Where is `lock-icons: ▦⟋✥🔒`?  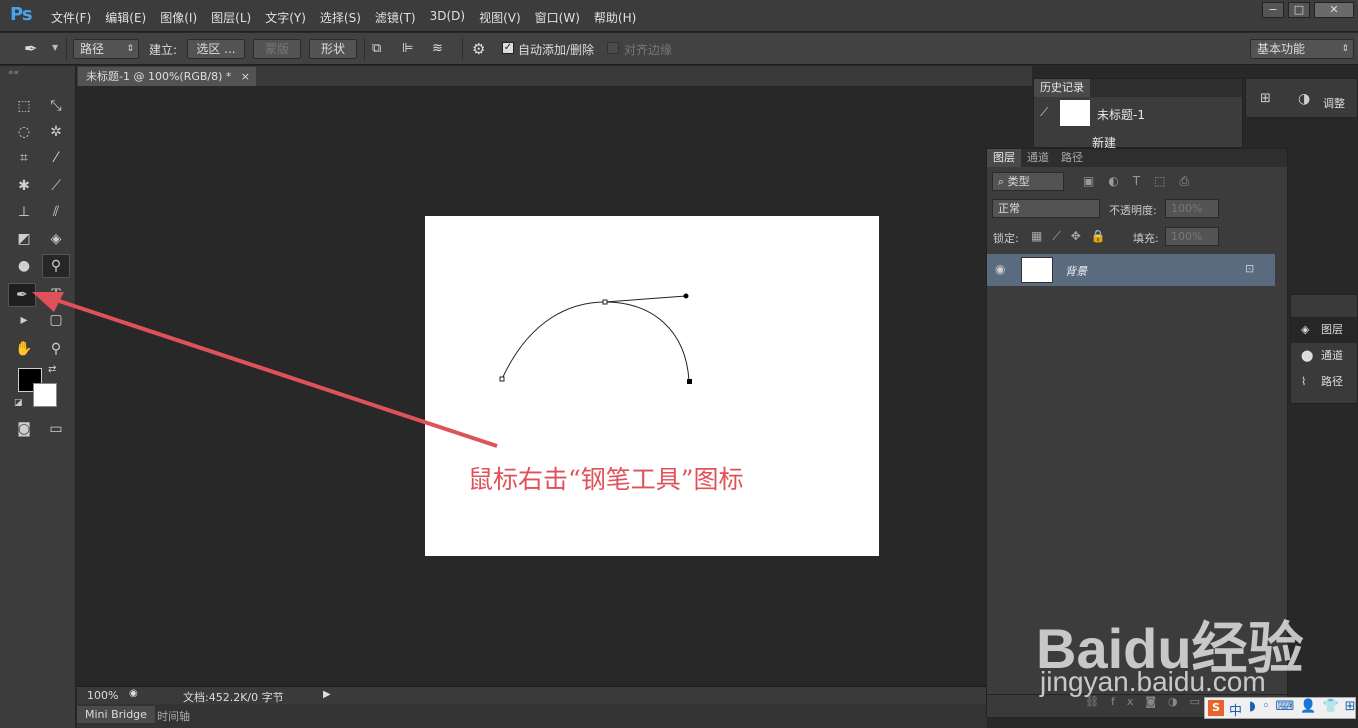
lock-icons: ▦⟋✥🔒 is located at coordinates (1073, 236).